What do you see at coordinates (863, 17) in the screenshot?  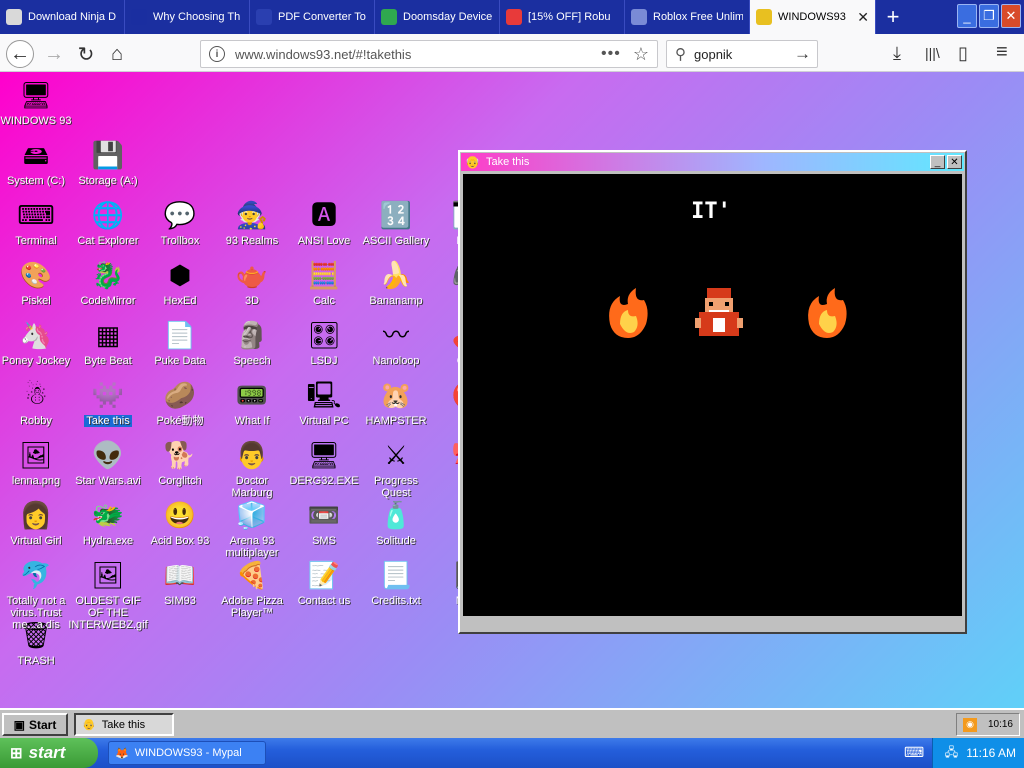 I see `close-tab-icon: ✕` at bounding box center [863, 17].